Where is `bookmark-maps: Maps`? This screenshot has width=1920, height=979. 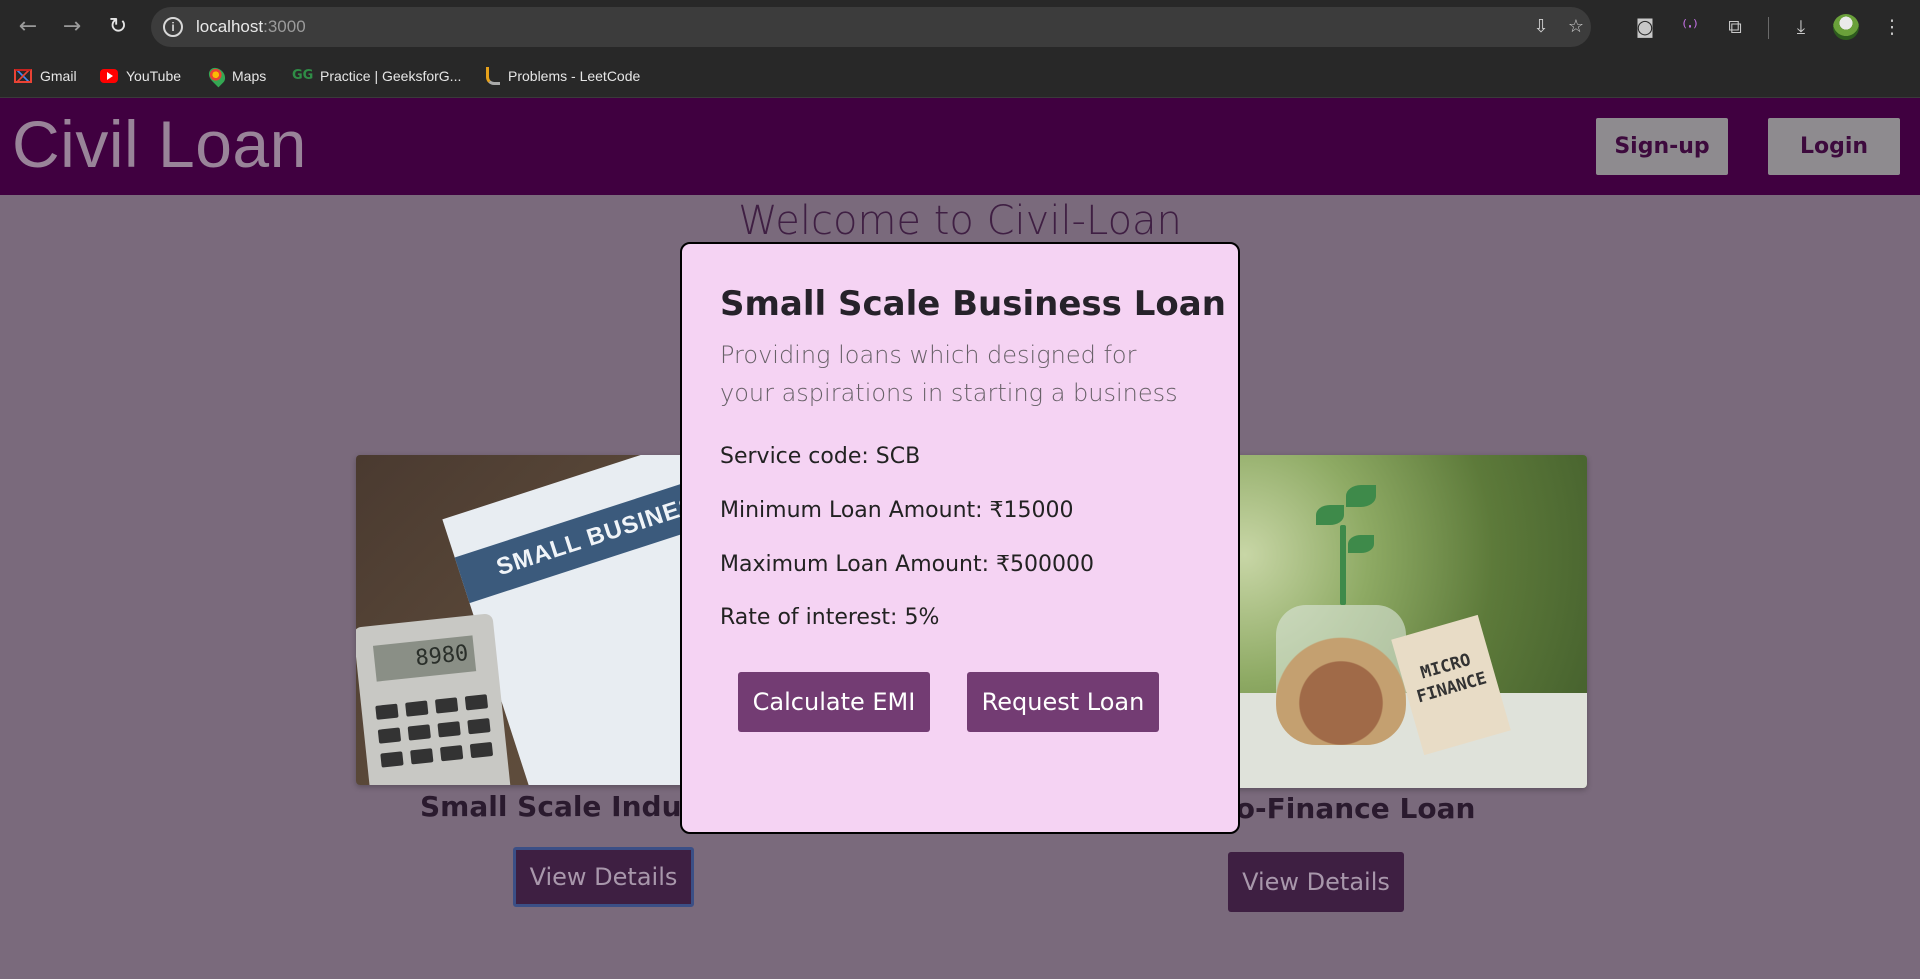 bookmark-maps: Maps is located at coordinates (236, 76).